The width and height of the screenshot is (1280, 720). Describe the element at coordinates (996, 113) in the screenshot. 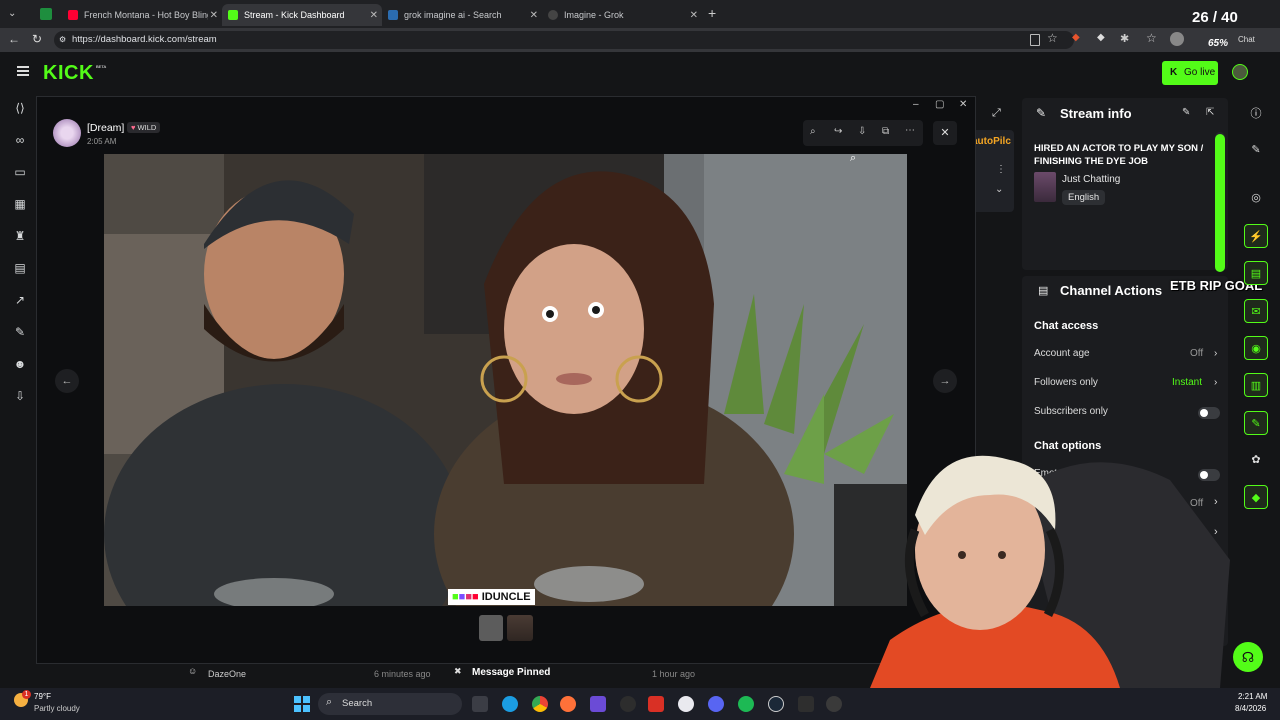

I see `expand-icon: ⤢` at that location.